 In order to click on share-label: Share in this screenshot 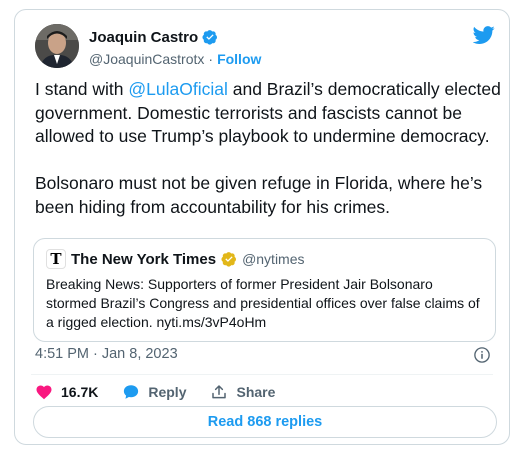, I will do `click(256, 392)`.